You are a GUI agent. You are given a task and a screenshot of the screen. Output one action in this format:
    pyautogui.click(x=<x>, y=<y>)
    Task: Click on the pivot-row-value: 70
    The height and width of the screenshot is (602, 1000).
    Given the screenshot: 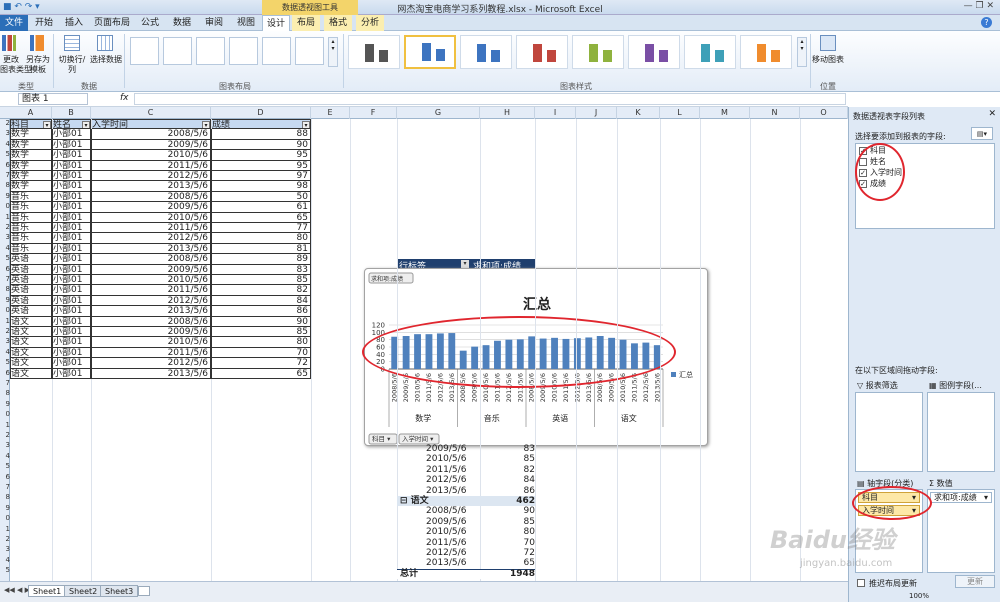 What is the action you would take?
    pyautogui.click(x=507, y=543)
    